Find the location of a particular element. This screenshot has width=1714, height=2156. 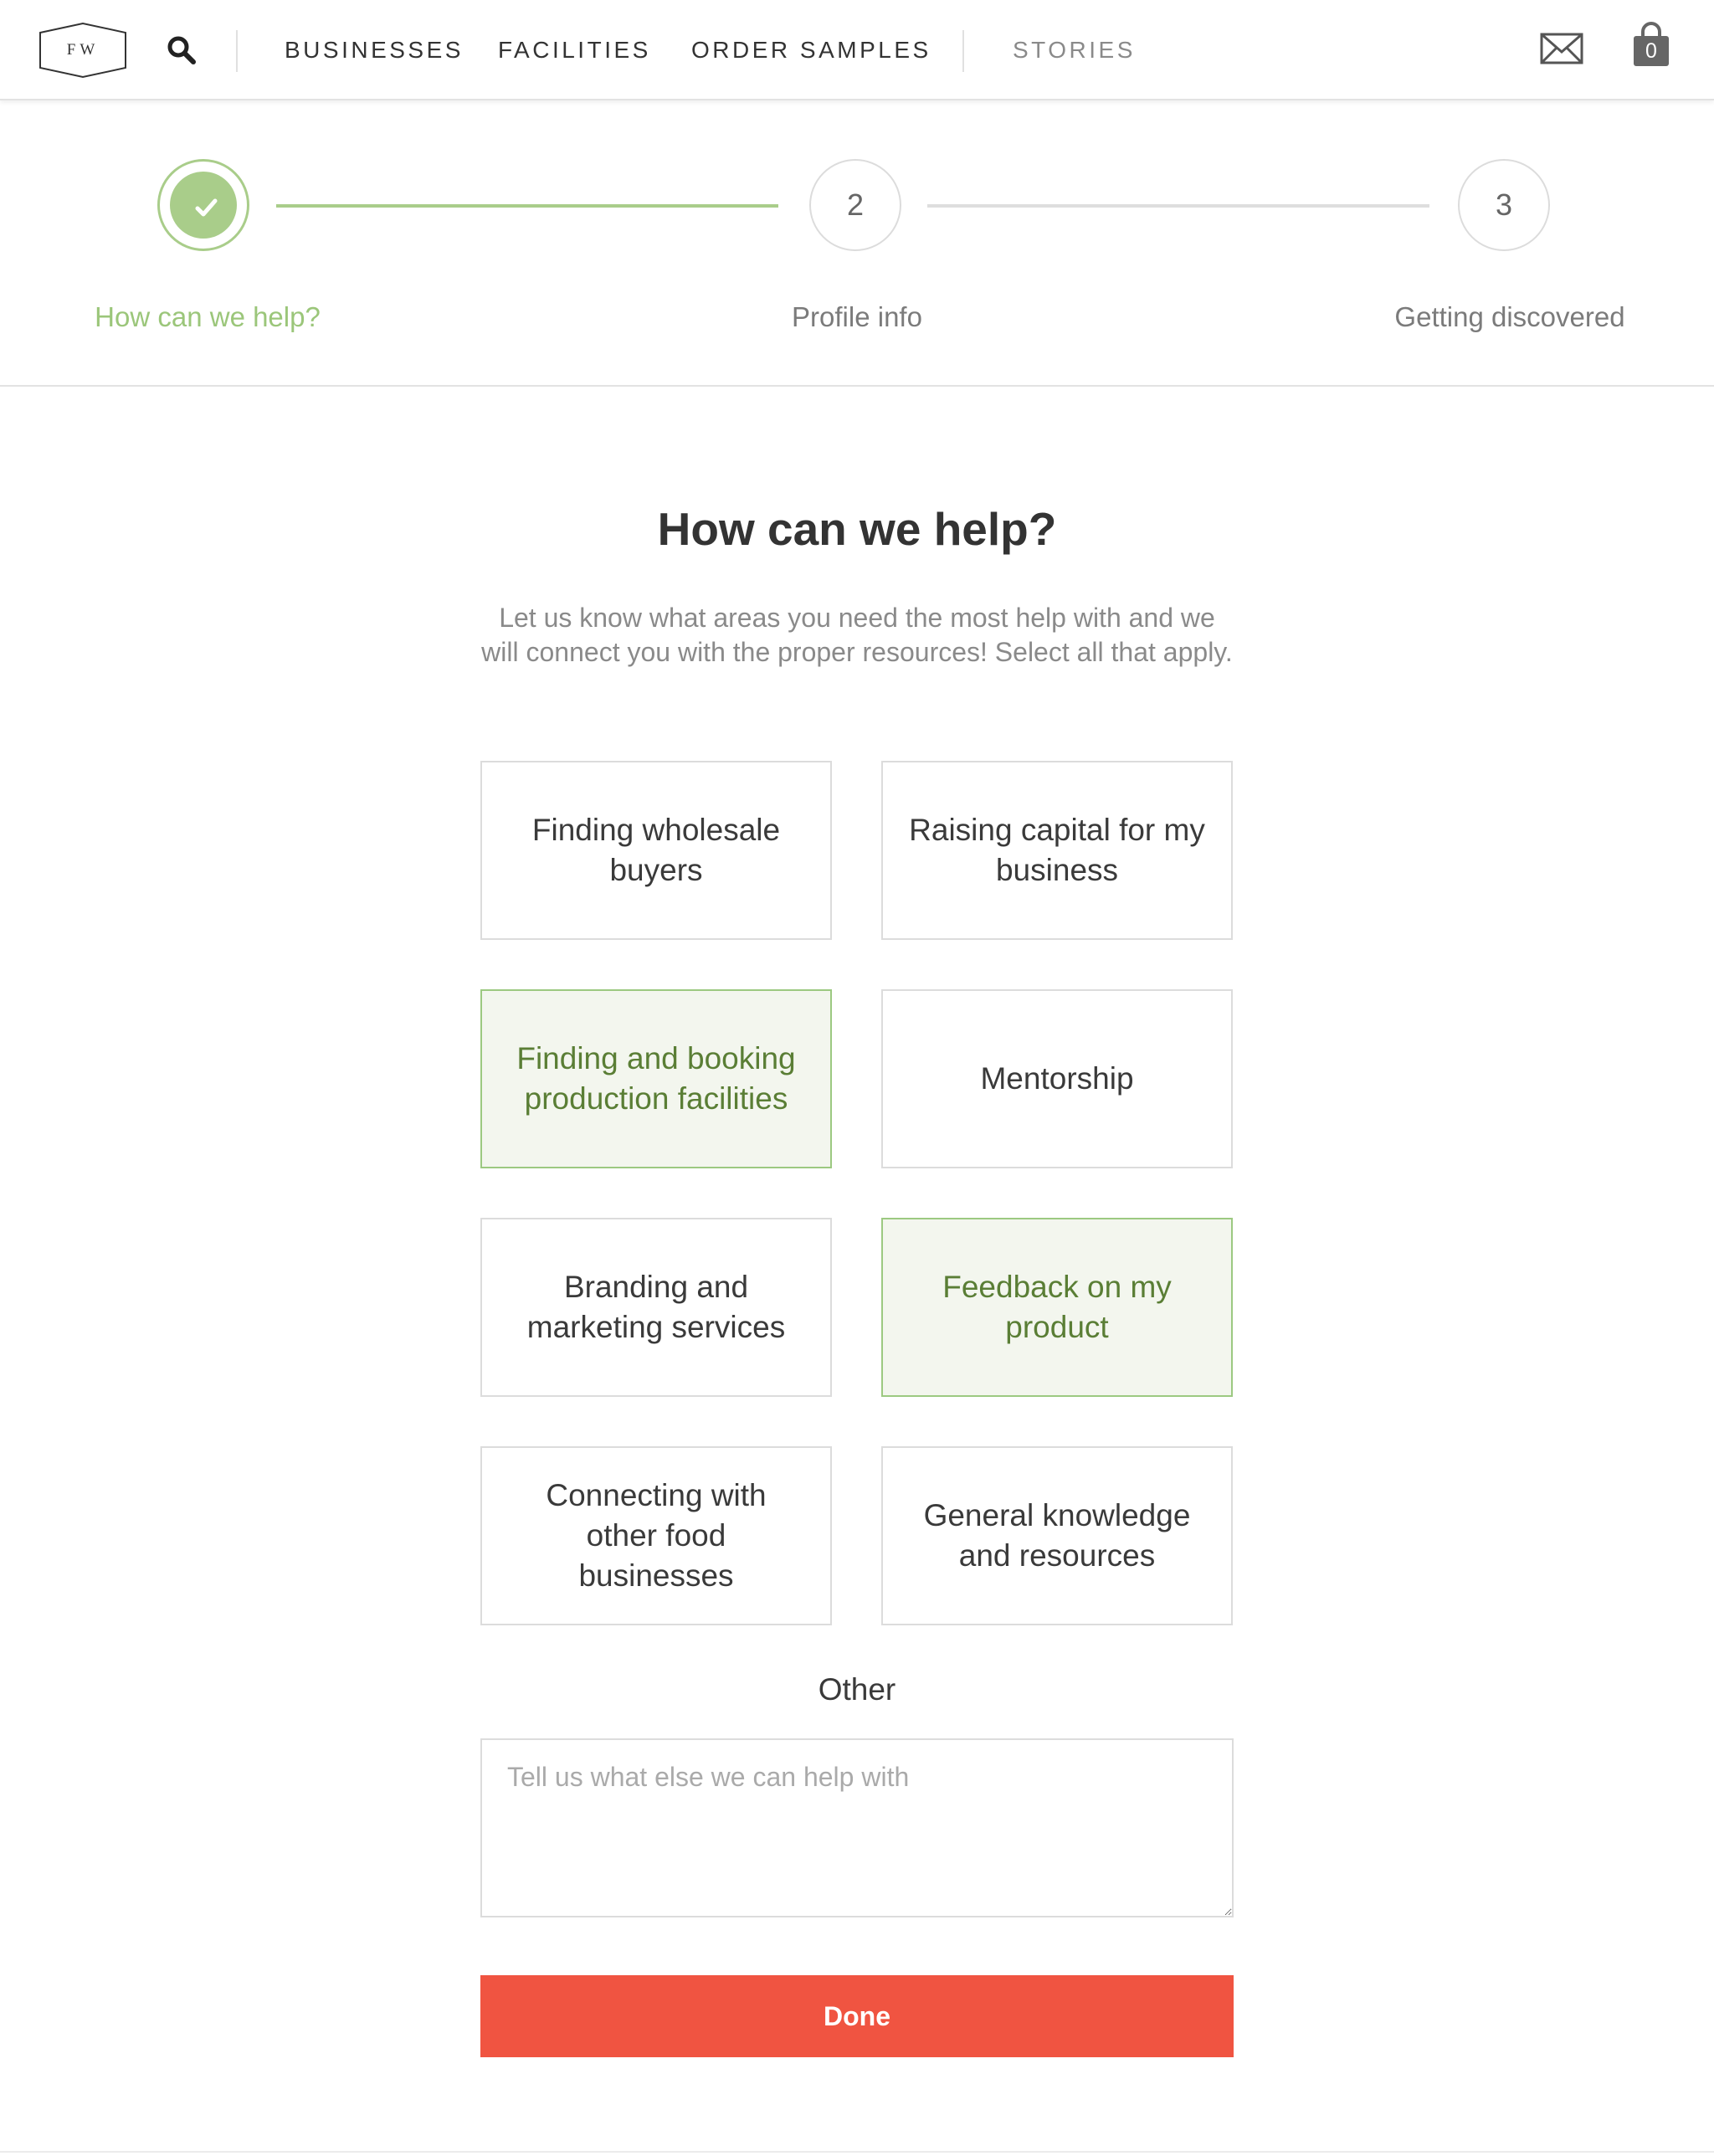

option-raising-capital: Raising capital for my business is located at coordinates (1057, 850).